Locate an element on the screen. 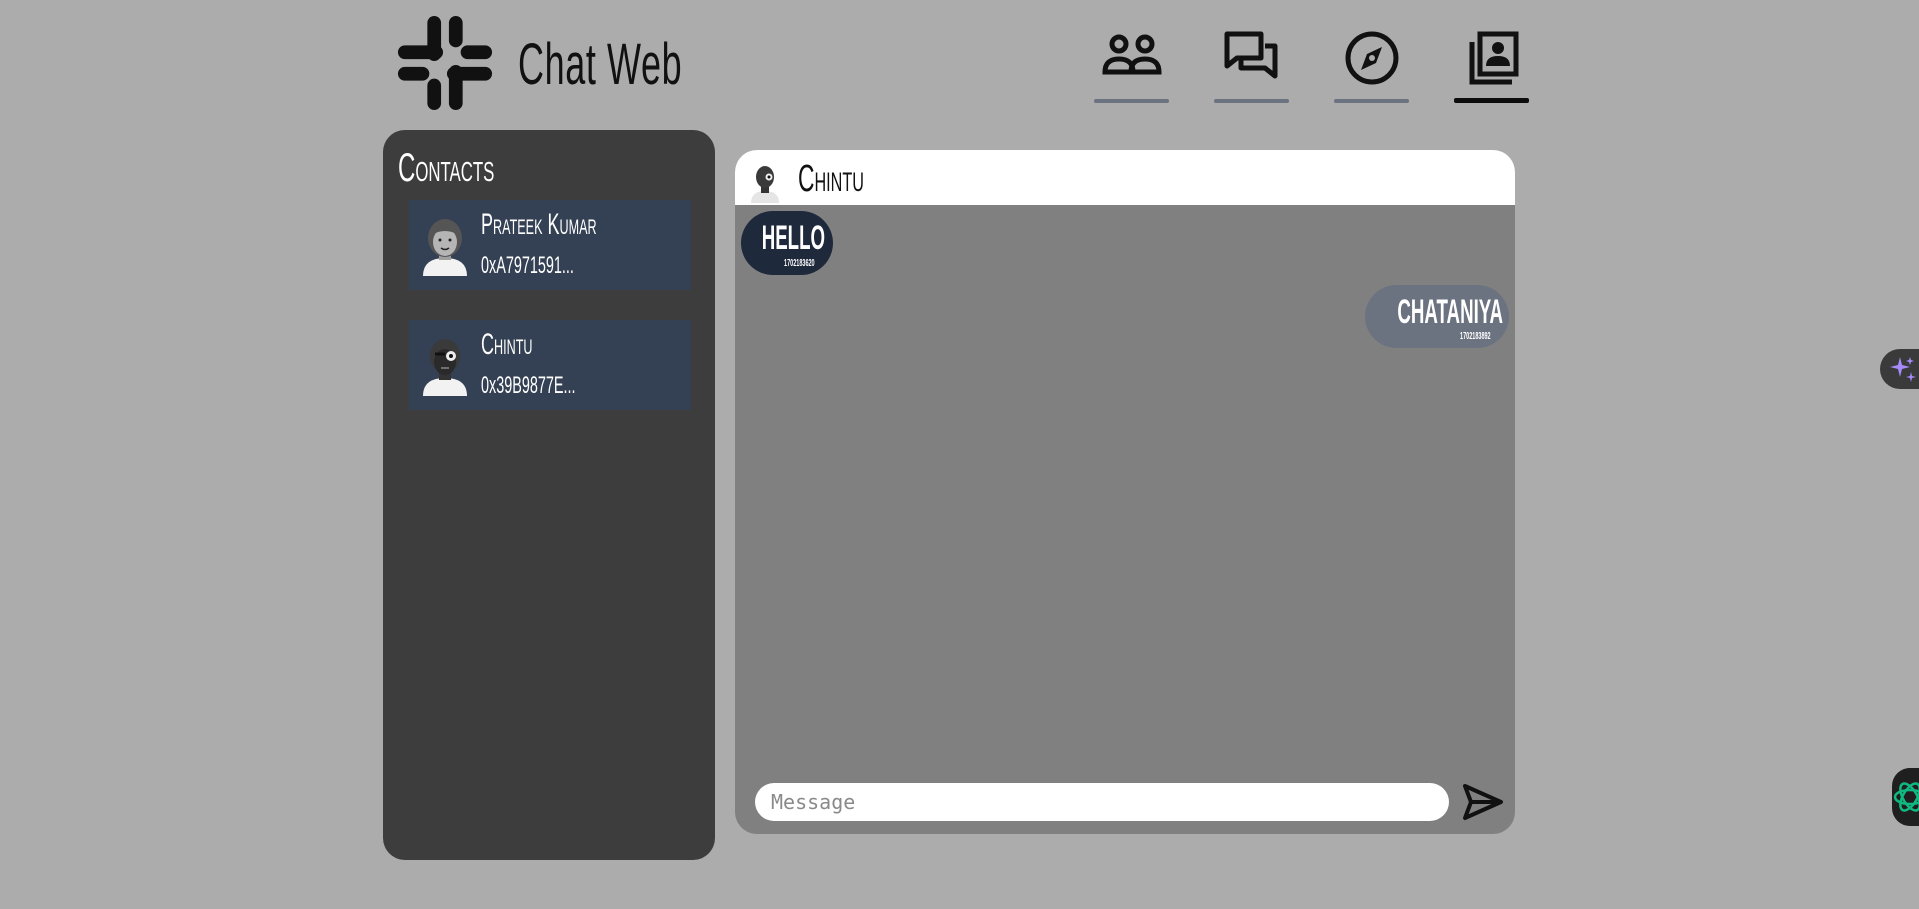 The image size is (1919, 909). nav-chats is located at coordinates (1251, 66).